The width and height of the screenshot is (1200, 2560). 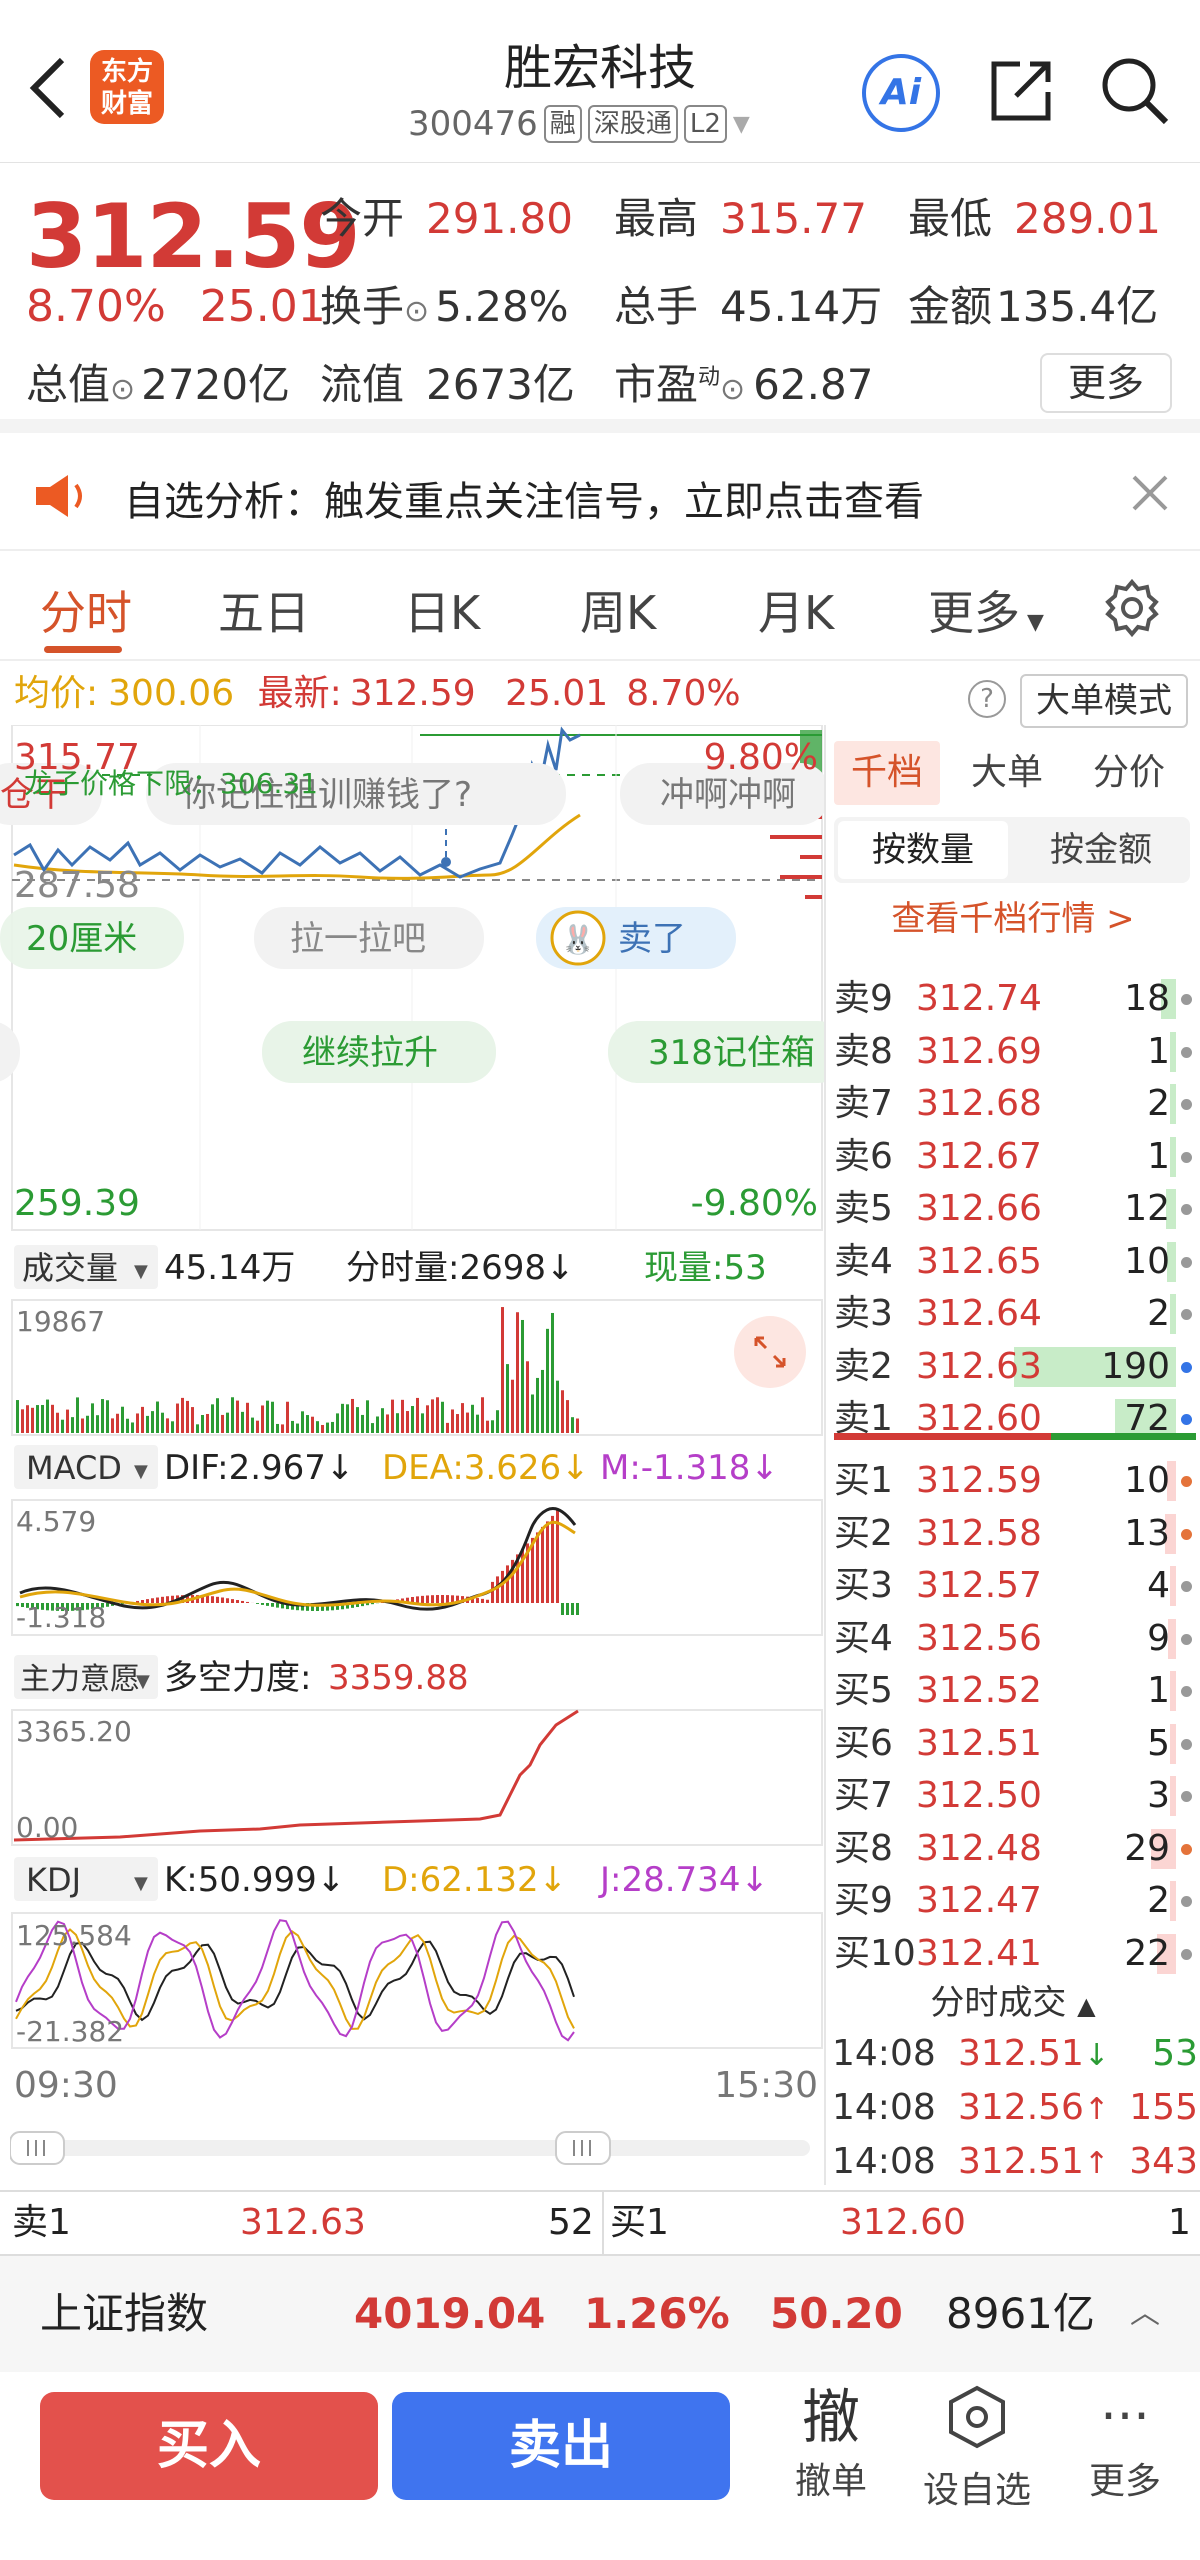 What do you see at coordinates (1158, 1900) in the screenshot?
I see `order-volume: 2` at bounding box center [1158, 1900].